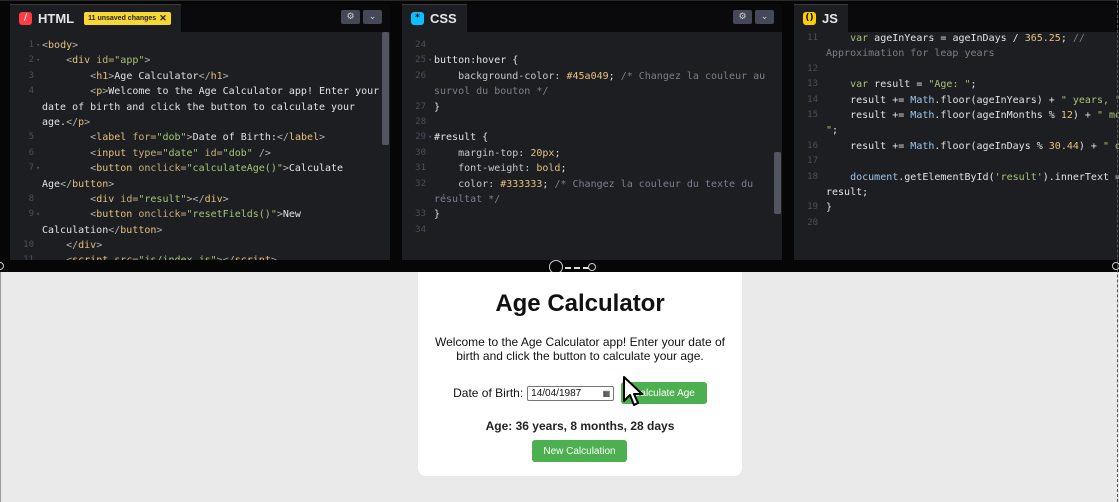  I want to click on tab-css-label: CSS, so click(443, 18).